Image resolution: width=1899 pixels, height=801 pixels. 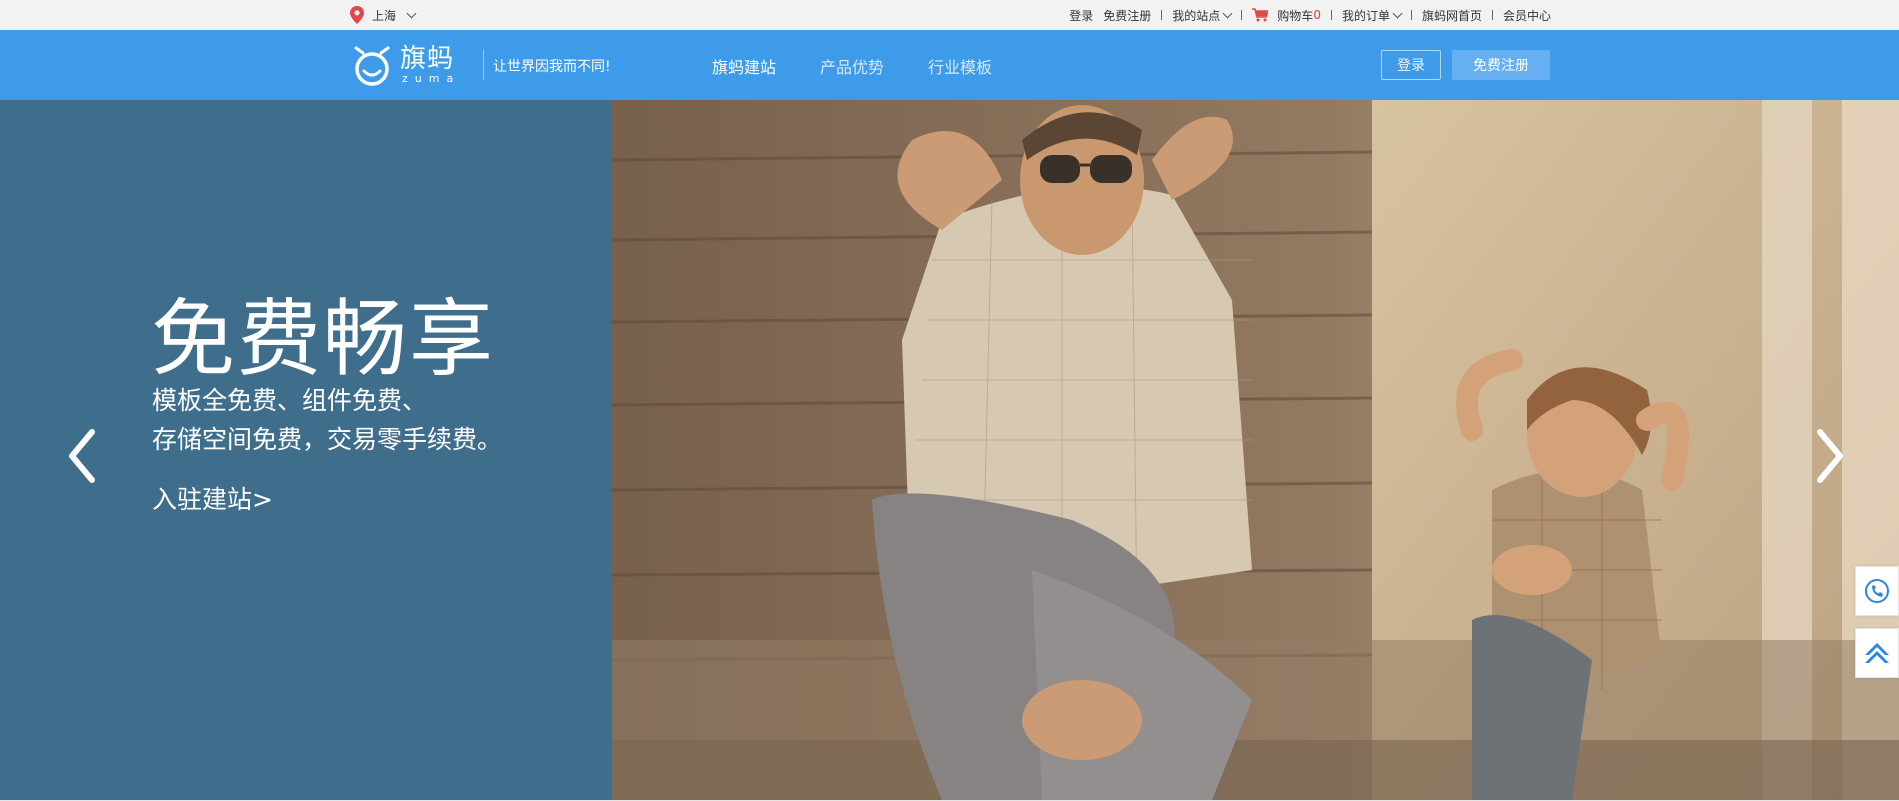 I want to click on main-header: 旗蚂 zuma 让世界因我而不同! 旗蚂建站 产品优势 行业模板 登录 免费注册, so click(x=949, y=65).